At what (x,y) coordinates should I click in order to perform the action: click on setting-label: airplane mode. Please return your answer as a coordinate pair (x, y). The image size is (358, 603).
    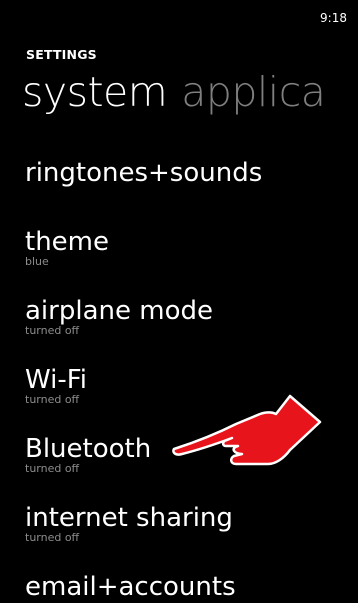
    Looking at the image, I should click on (119, 311).